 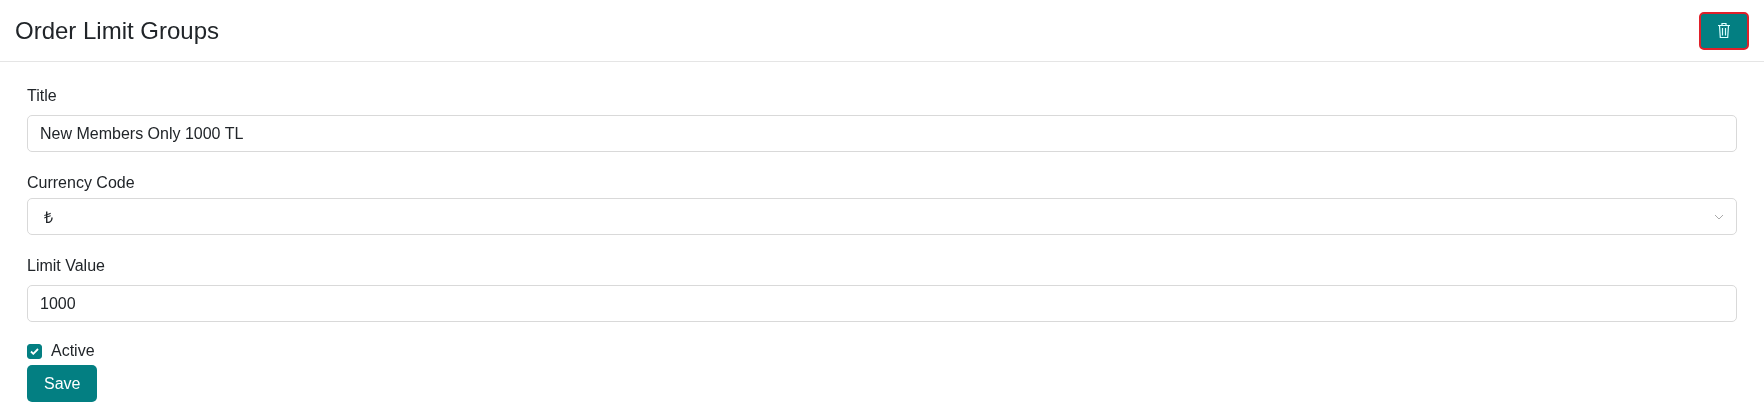 What do you see at coordinates (117, 30) in the screenshot?
I see `page-title: Order Limit Groups` at bounding box center [117, 30].